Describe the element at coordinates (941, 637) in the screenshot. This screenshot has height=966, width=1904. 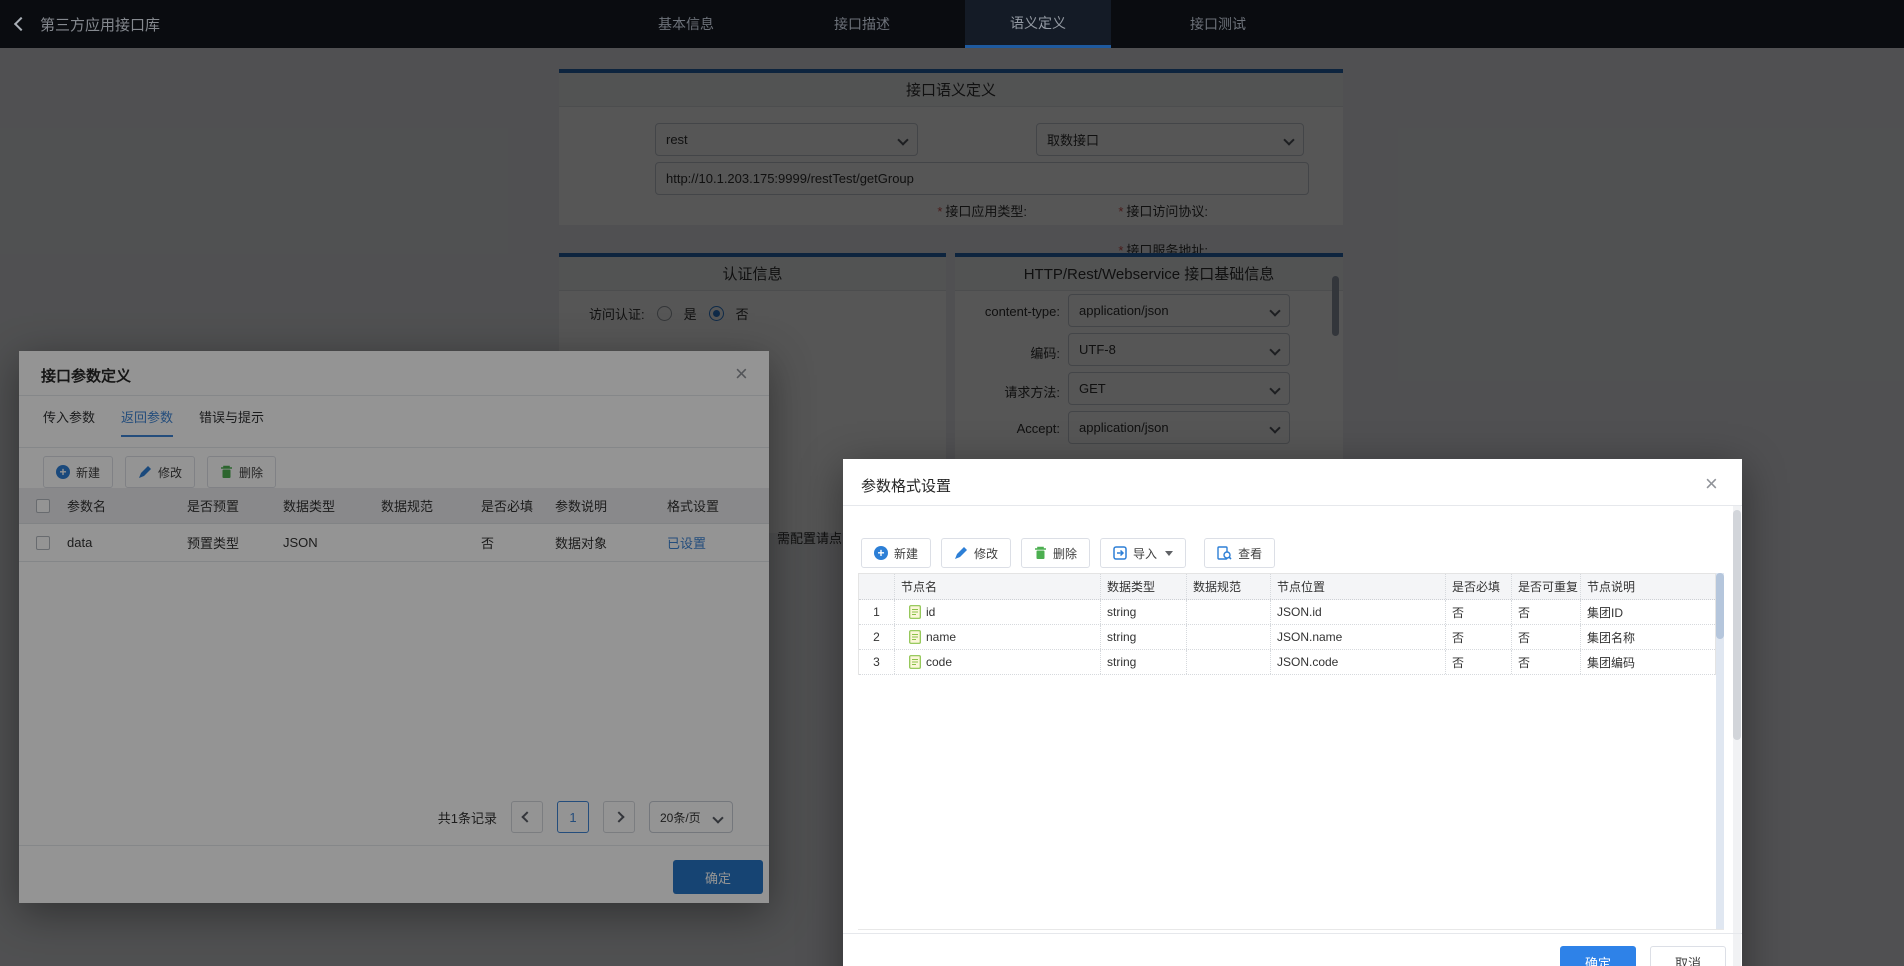
I see `node-name: name` at that location.